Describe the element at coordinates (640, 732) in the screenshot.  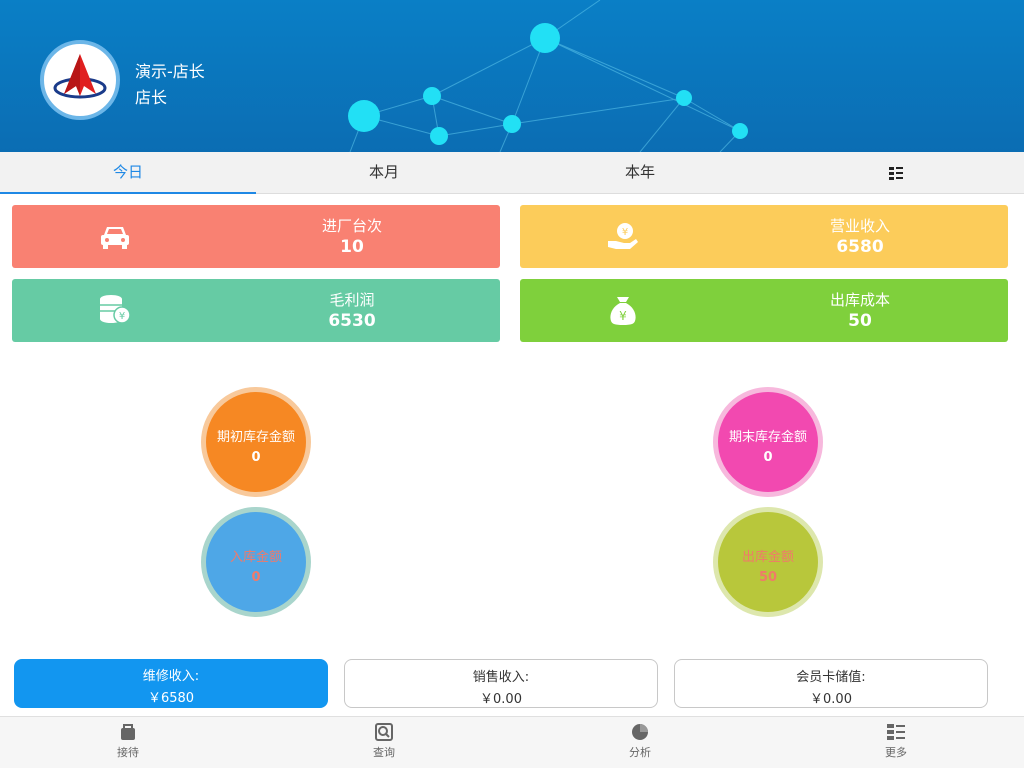
I see `pie-chart-icon` at that location.